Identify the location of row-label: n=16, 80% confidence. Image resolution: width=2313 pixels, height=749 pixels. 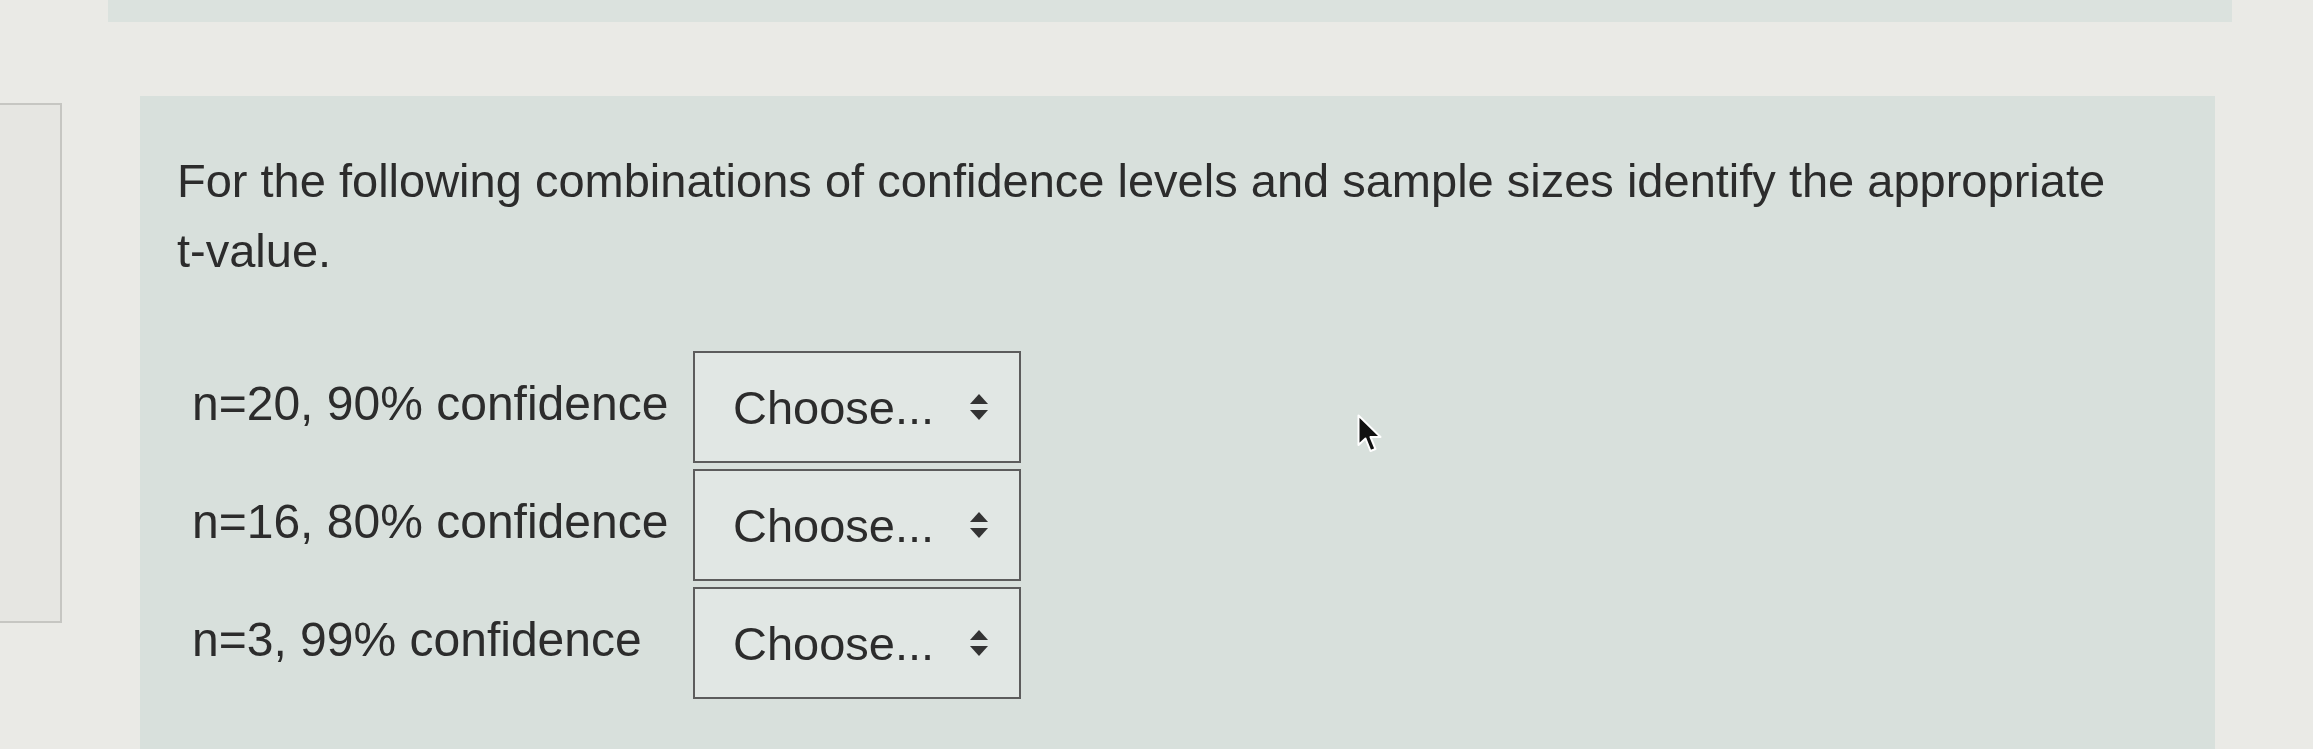
(430, 522).